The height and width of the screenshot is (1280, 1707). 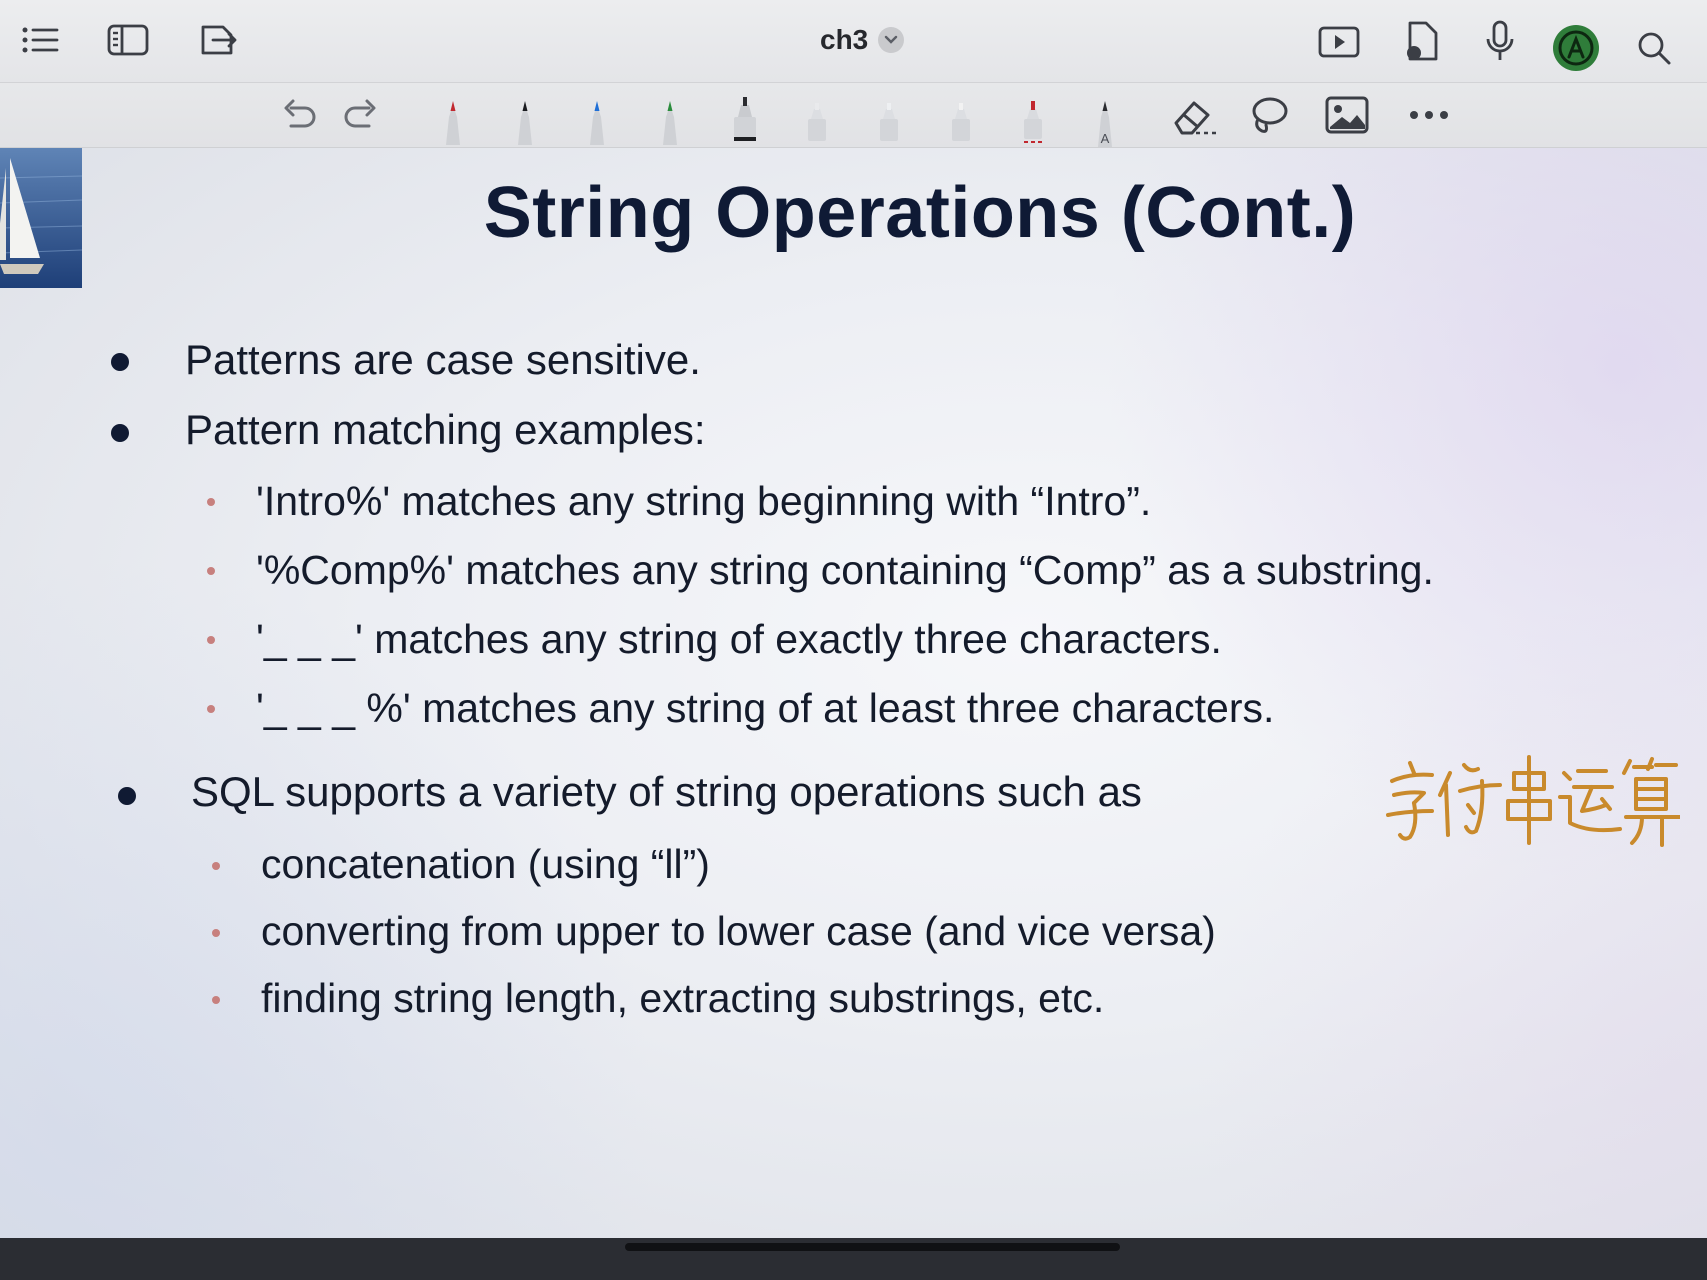 What do you see at coordinates (40, 40) in the screenshot?
I see `list-icon` at bounding box center [40, 40].